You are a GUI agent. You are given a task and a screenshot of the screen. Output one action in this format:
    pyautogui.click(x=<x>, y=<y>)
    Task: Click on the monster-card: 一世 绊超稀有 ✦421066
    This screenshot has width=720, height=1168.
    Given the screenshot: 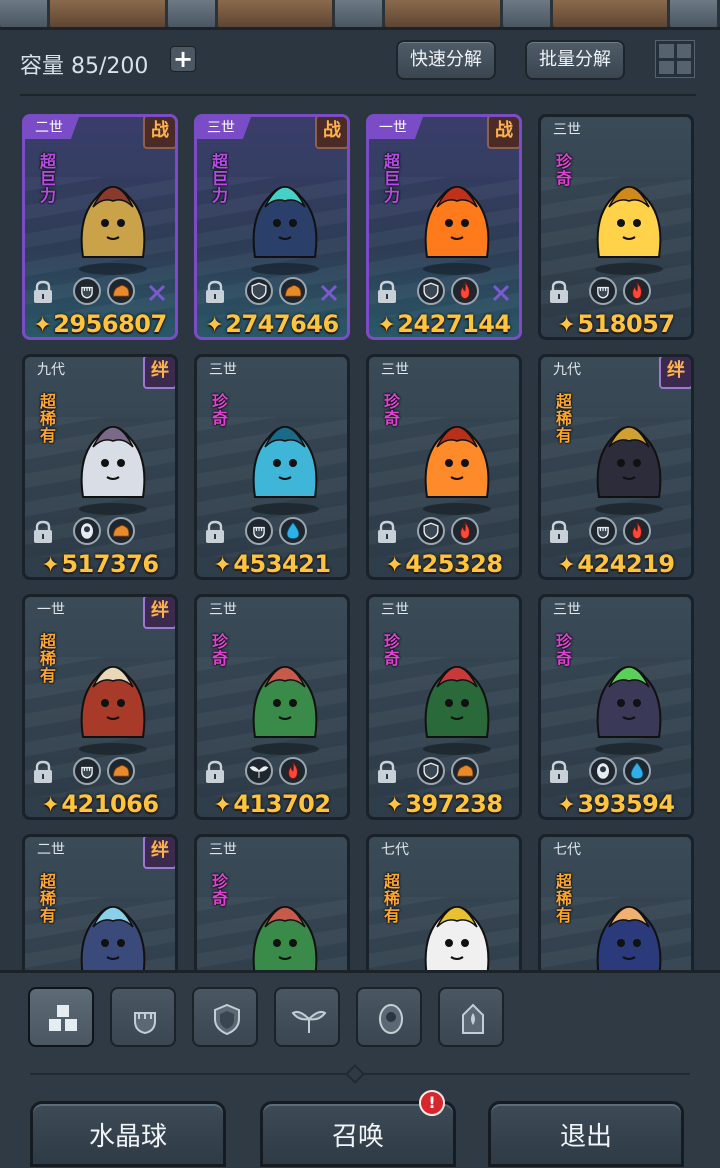 What is the action you would take?
    pyautogui.click(x=100, y=707)
    